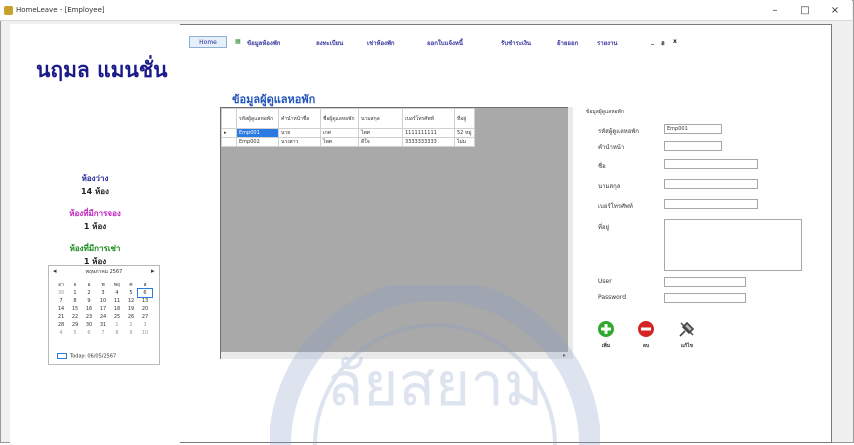 The height and width of the screenshot is (445, 854). What do you see at coordinates (835, 10) in the screenshot?
I see `close-button: ×` at bounding box center [835, 10].